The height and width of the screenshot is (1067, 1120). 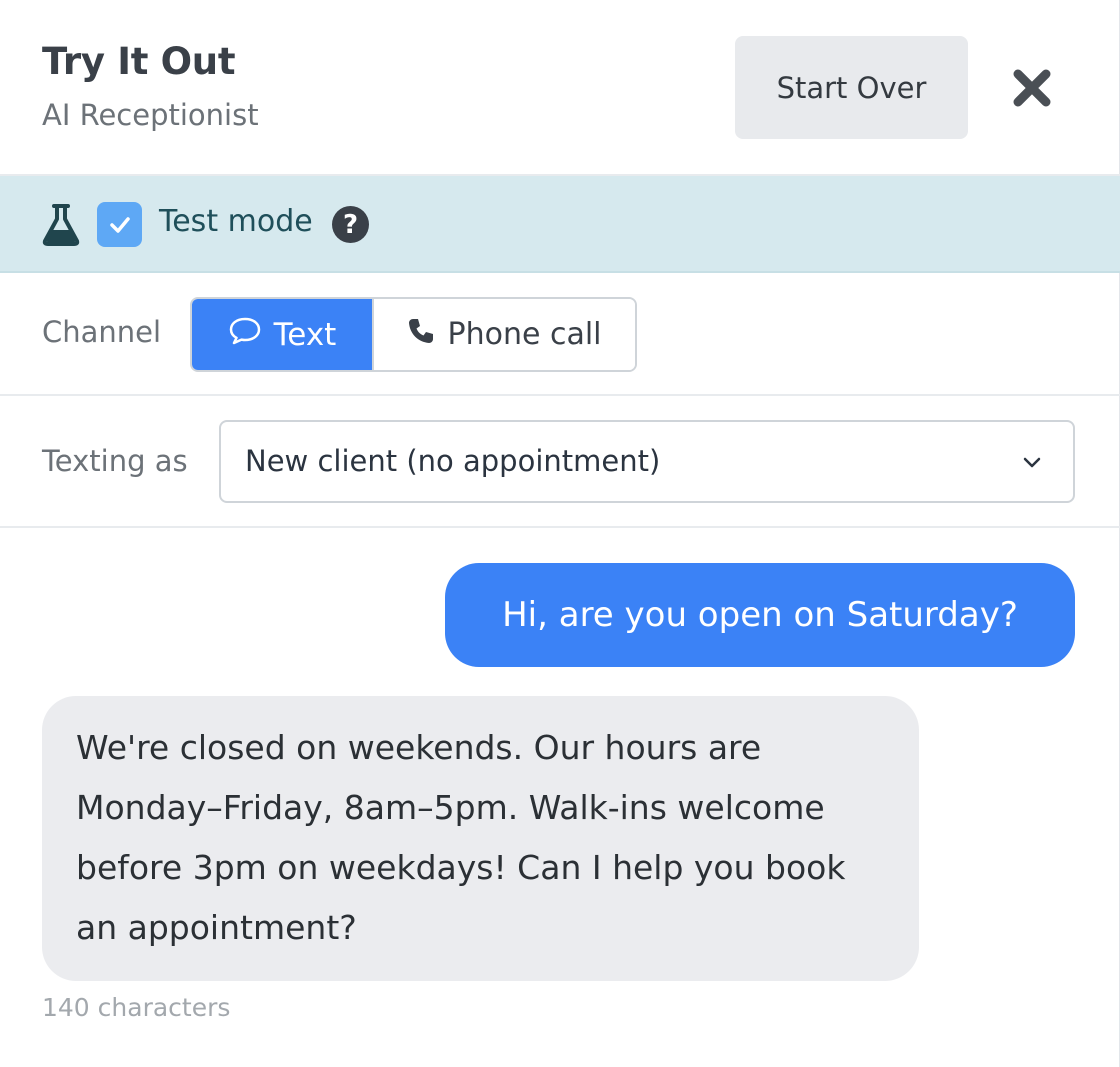 What do you see at coordinates (150, 115) in the screenshot?
I see `panel-subtitle: AI Receptionist` at bounding box center [150, 115].